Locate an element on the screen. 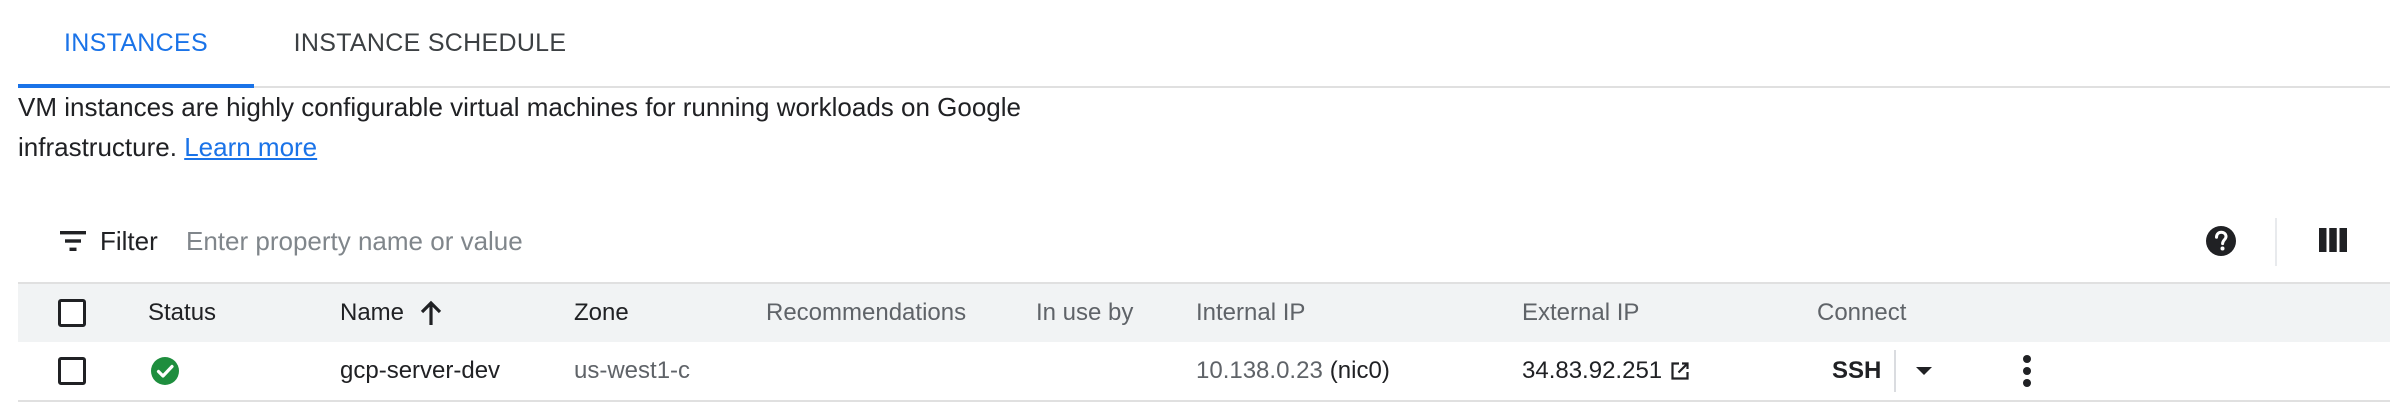 The height and width of the screenshot is (420, 2400). status-running-icon is located at coordinates (165, 371).